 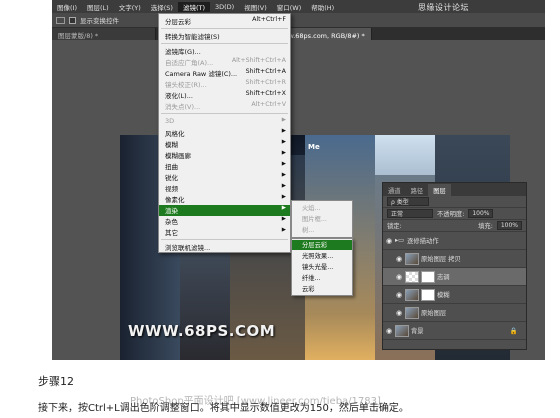 What do you see at coordinates (224, 144) in the screenshot?
I see `menu-item-blur: 模糊 ▶` at bounding box center [224, 144].